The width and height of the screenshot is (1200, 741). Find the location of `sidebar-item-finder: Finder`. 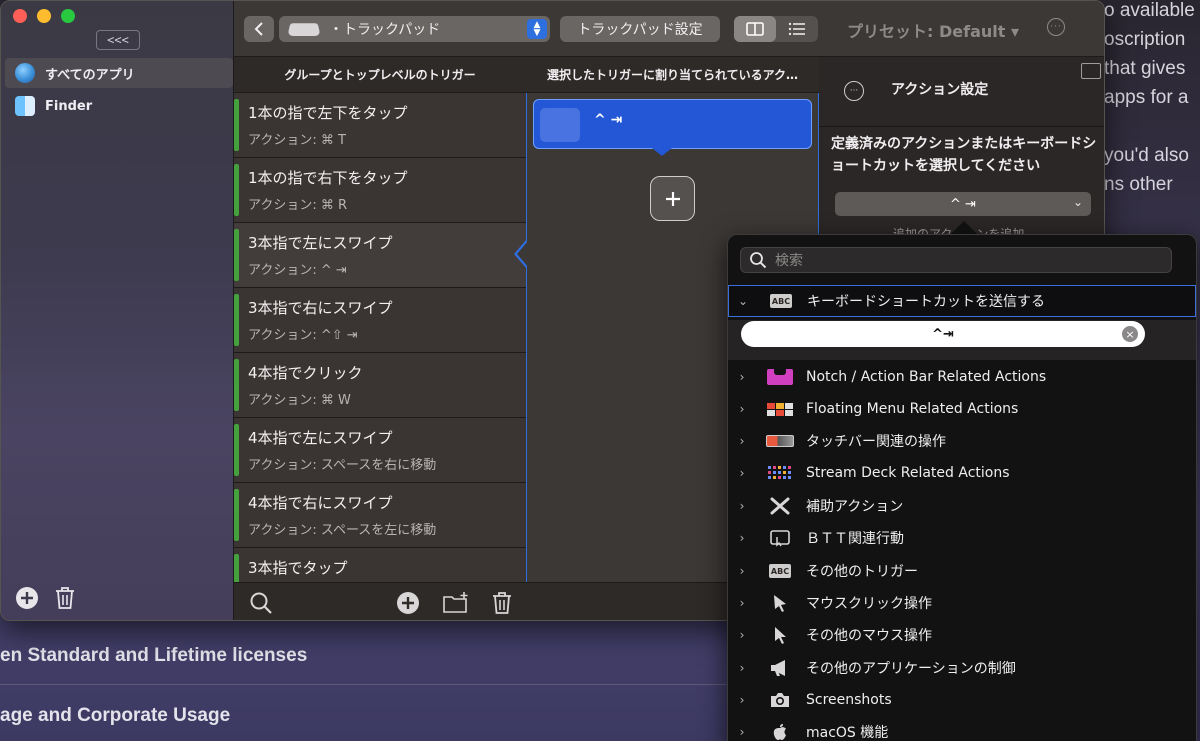

sidebar-item-finder: Finder is located at coordinates (119, 106).